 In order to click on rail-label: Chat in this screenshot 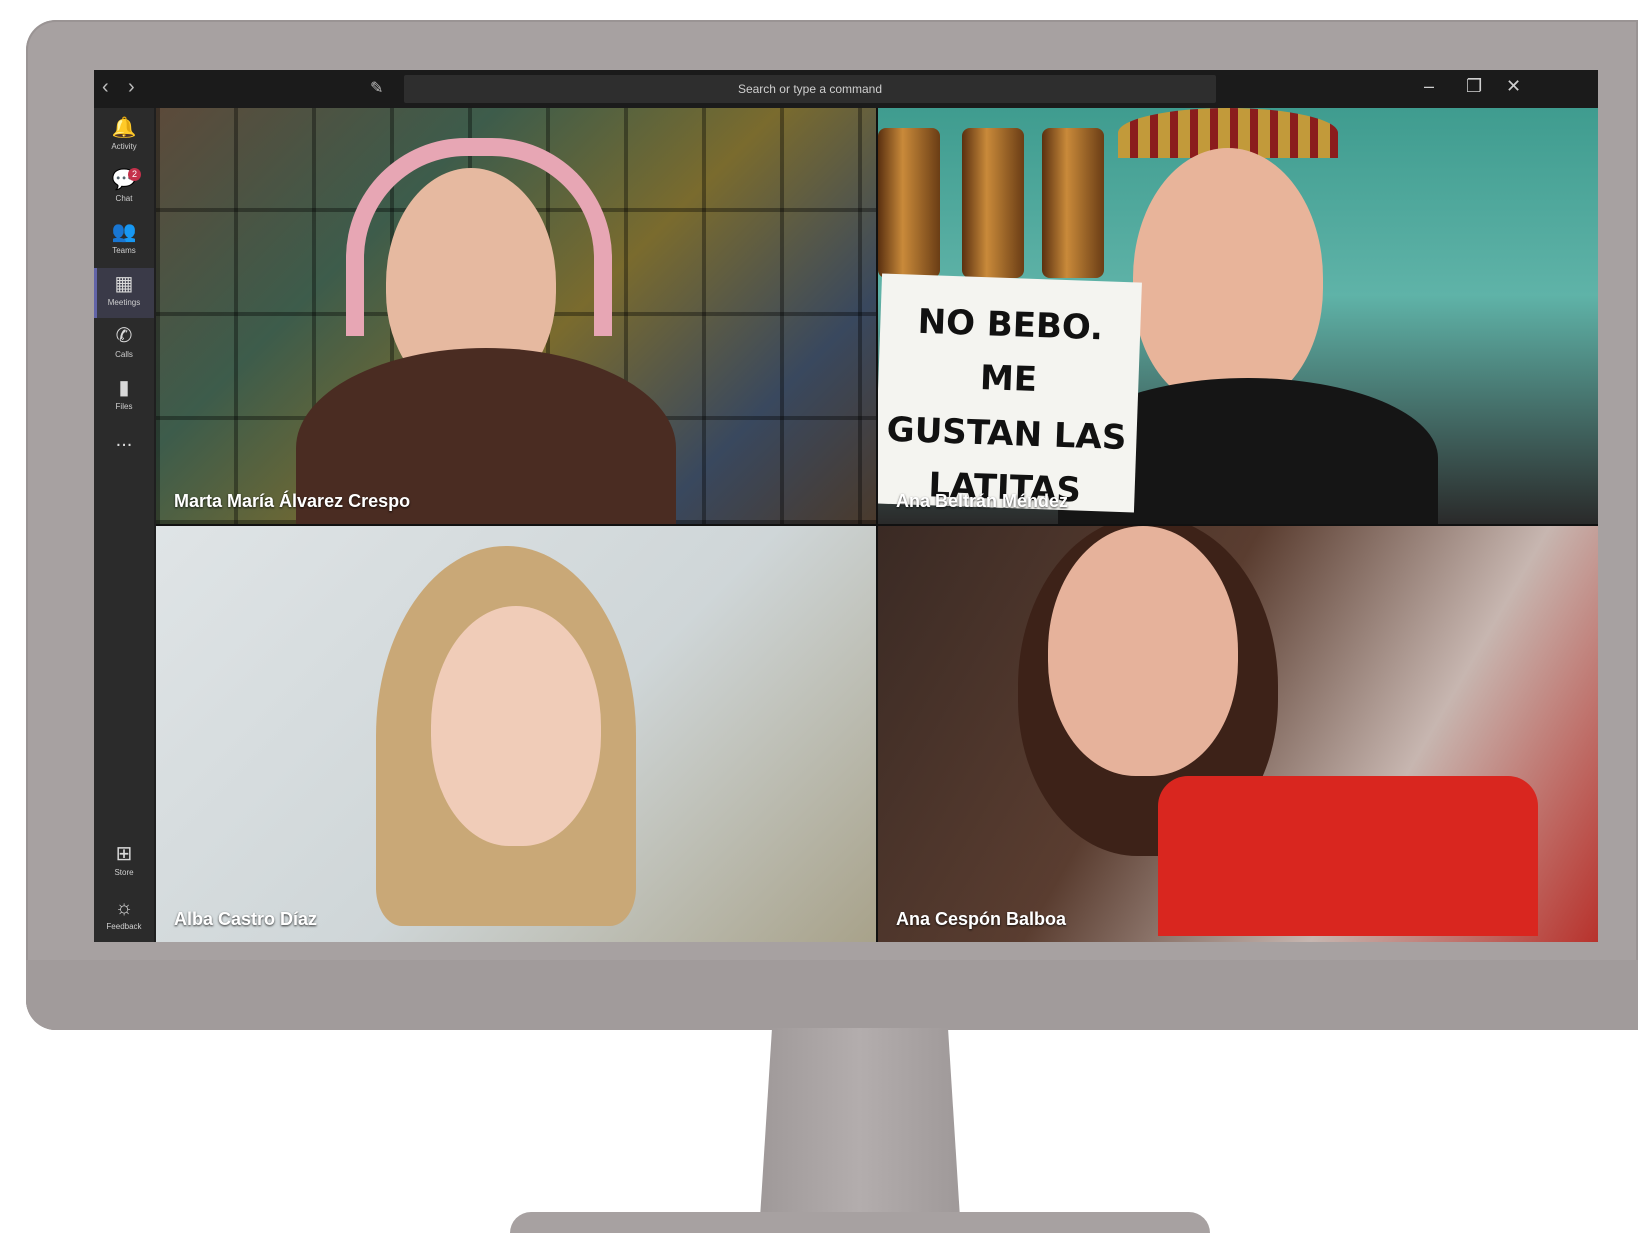, I will do `click(124, 198)`.